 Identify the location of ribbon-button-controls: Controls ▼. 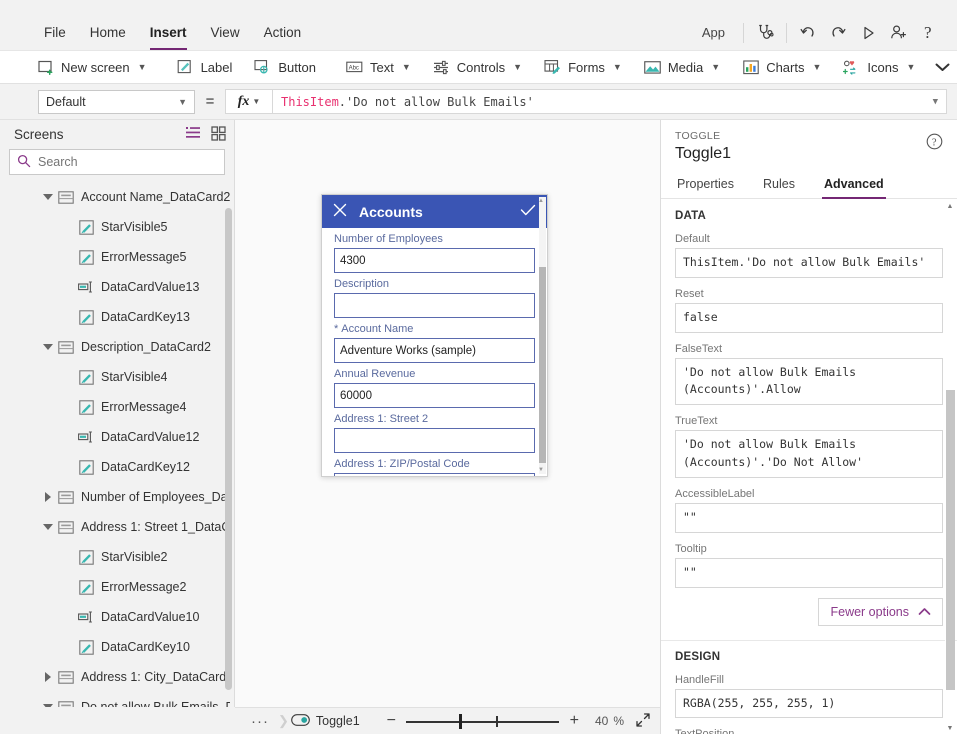
(477, 67).